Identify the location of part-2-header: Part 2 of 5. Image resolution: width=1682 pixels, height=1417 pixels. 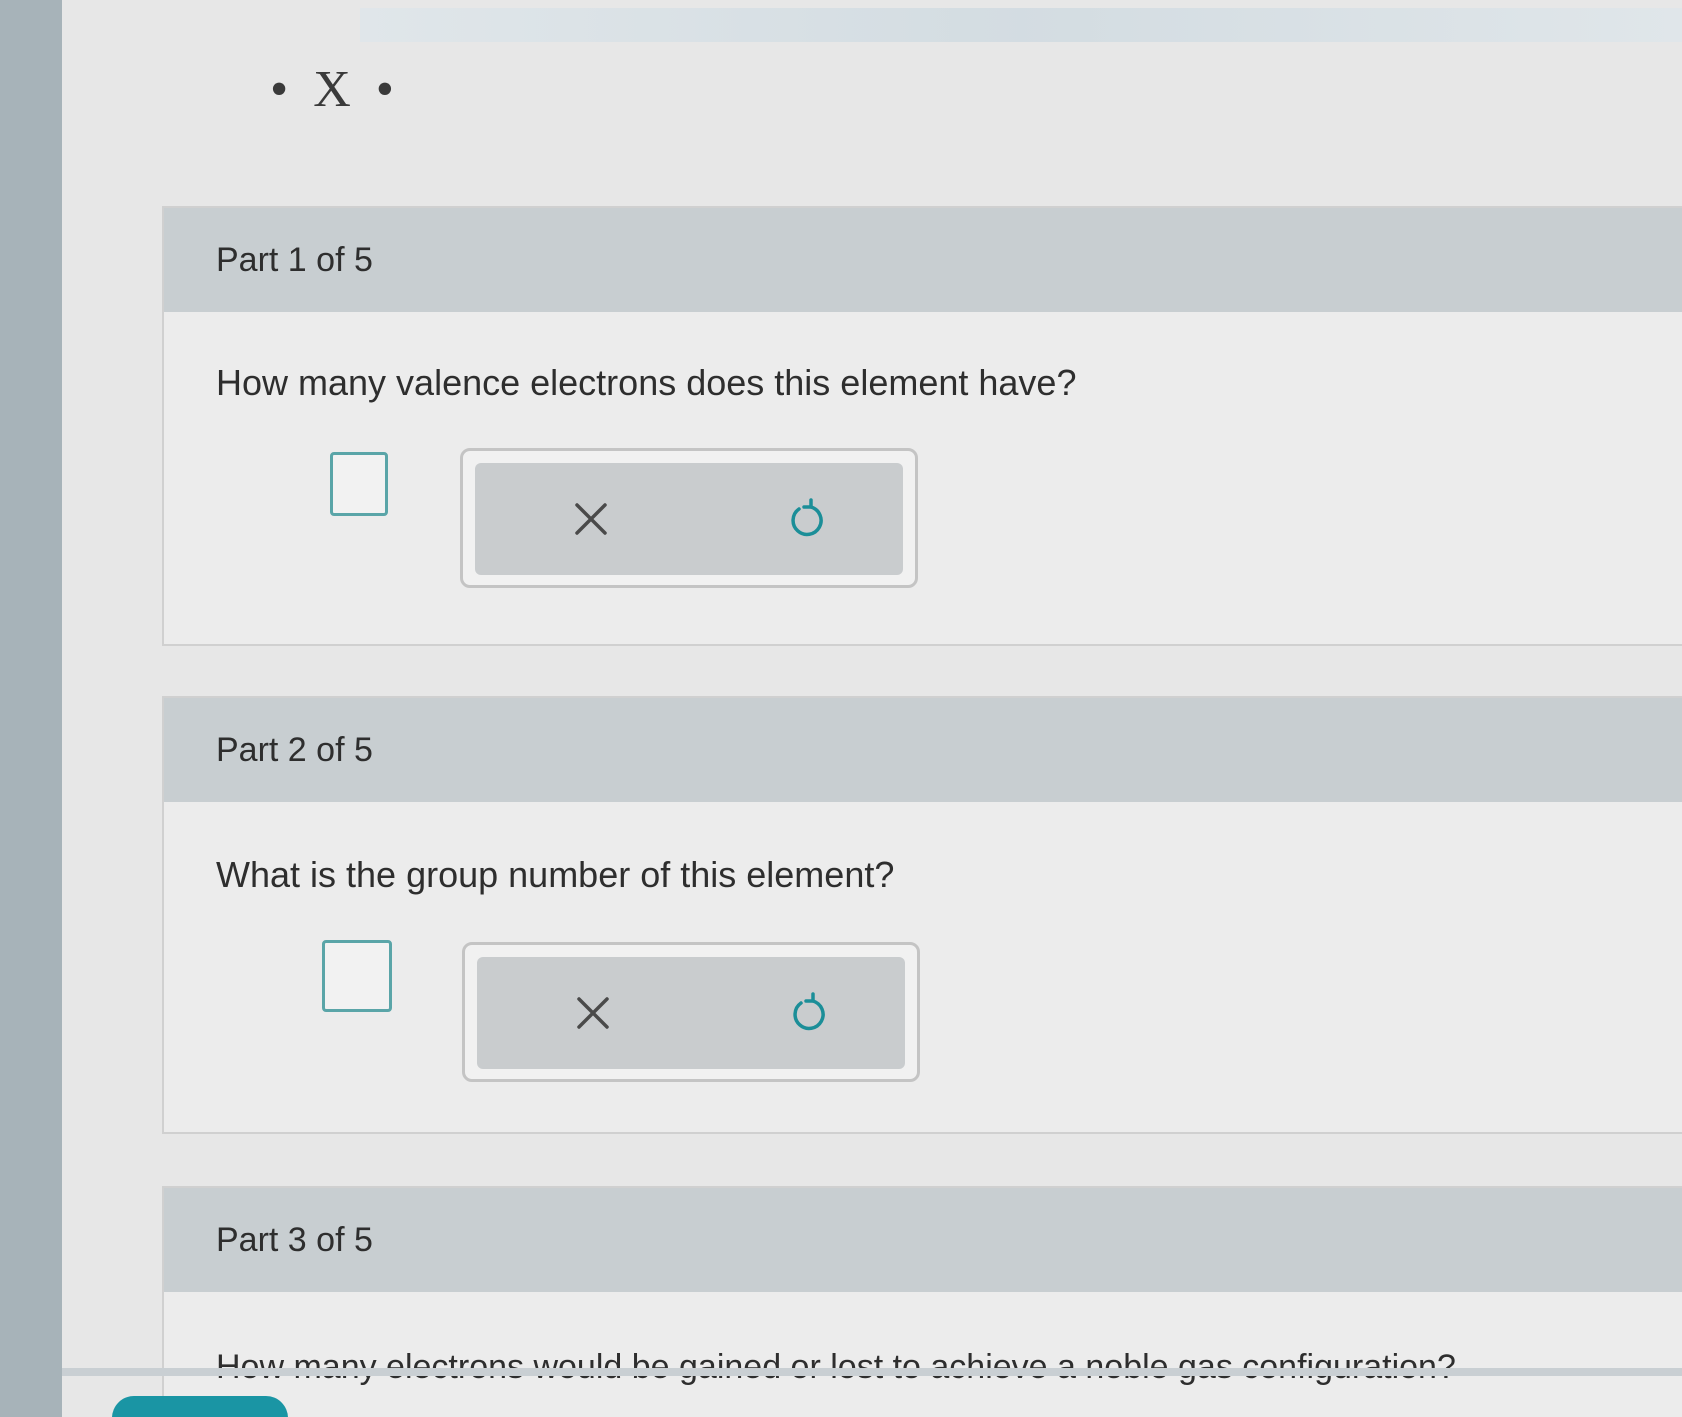
(923, 750).